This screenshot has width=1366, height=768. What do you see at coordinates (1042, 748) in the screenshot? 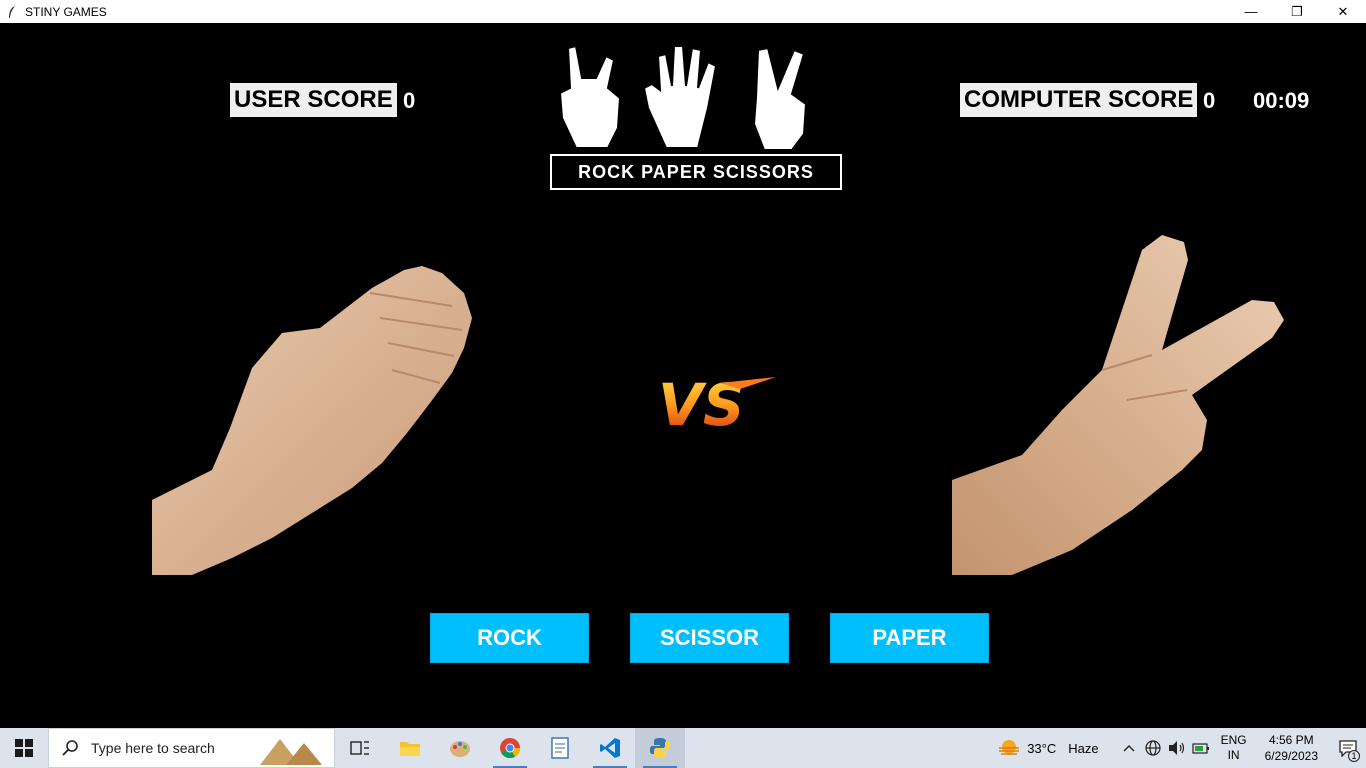
I see `weather-temperature: 33°C` at bounding box center [1042, 748].